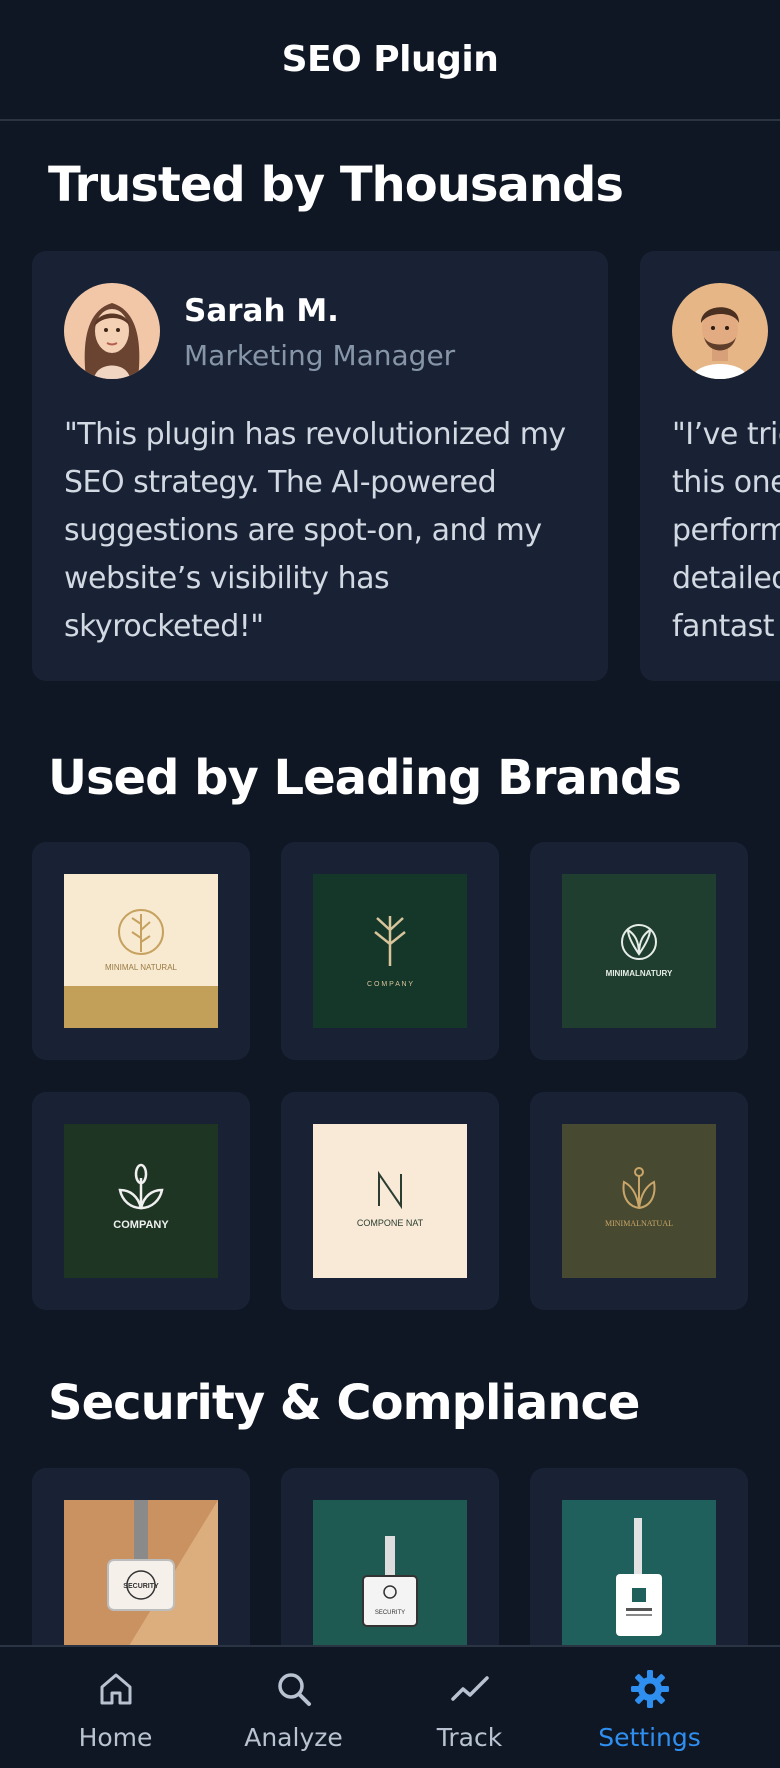 The image size is (780, 1768). I want to click on home-icon, so click(116, 1689).